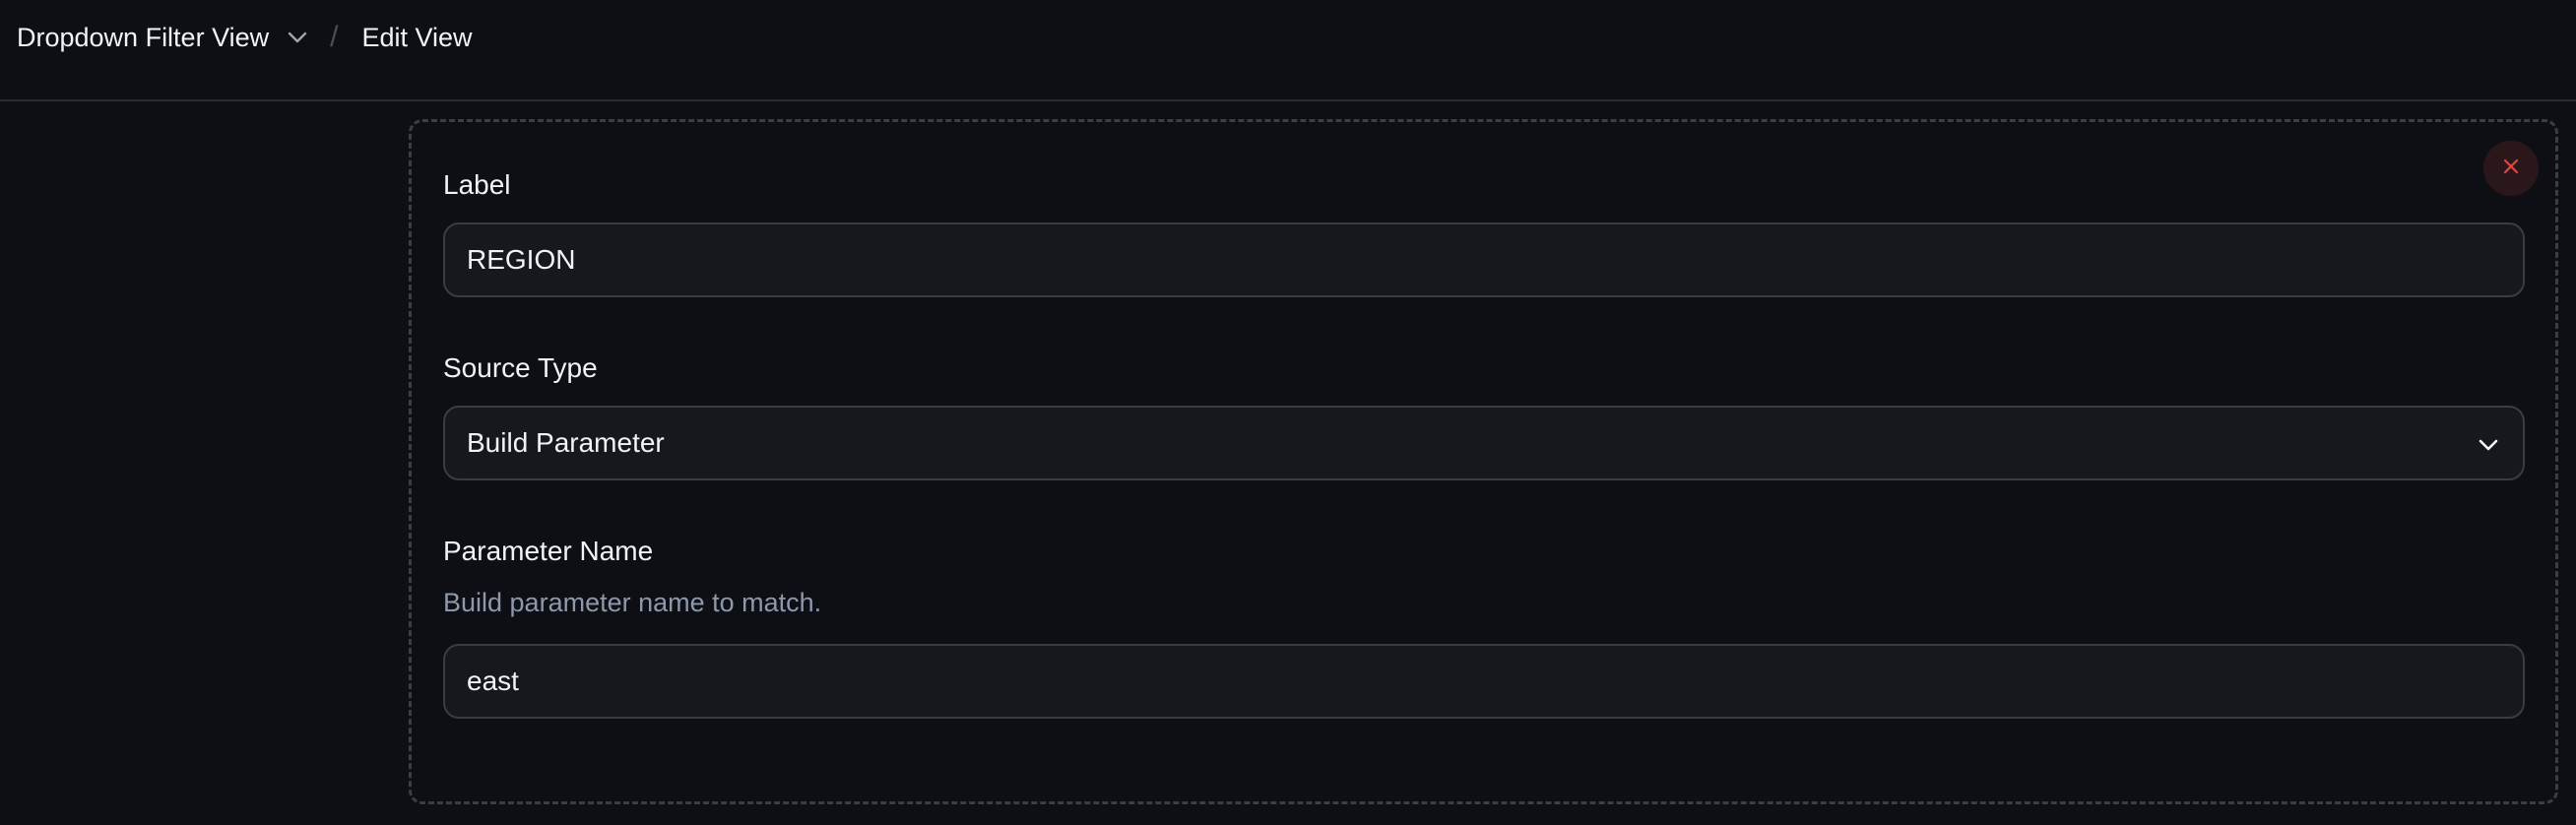 The width and height of the screenshot is (2576, 825). Describe the element at coordinates (417, 37) in the screenshot. I see `breadcrumb-current: Edit View` at that location.